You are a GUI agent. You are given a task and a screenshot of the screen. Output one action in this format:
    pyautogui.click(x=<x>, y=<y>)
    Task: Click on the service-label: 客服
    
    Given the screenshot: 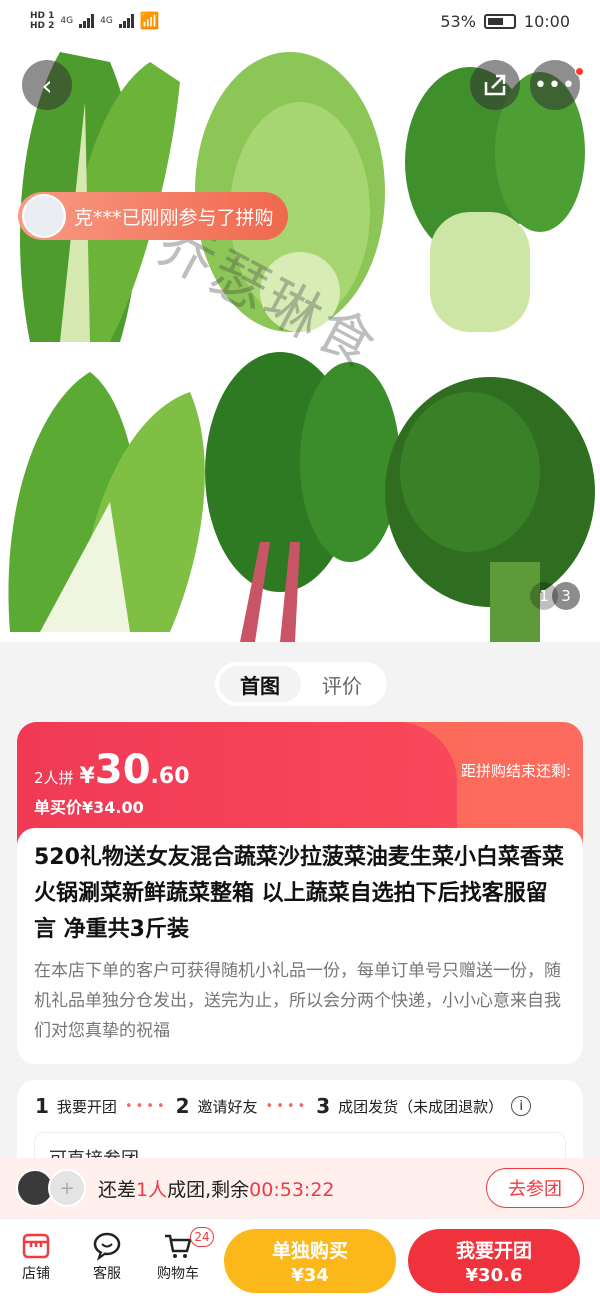 What is the action you would take?
    pyautogui.click(x=107, y=1274)
    